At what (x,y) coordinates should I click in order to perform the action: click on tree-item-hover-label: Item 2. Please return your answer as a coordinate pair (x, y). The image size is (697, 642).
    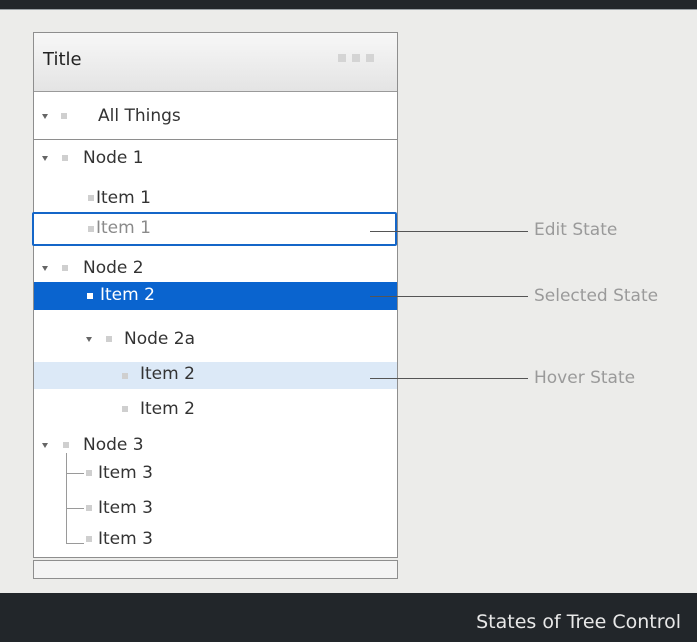
    Looking at the image, I should click on (167, 374).